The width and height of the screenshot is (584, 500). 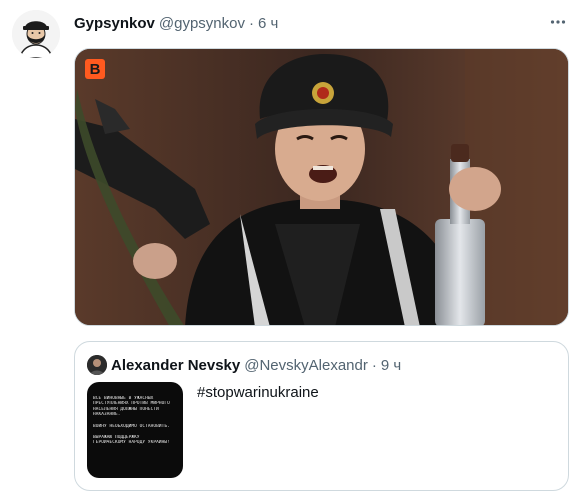 I want to click on more-horizontal-icon, so click(x=558, y=22).